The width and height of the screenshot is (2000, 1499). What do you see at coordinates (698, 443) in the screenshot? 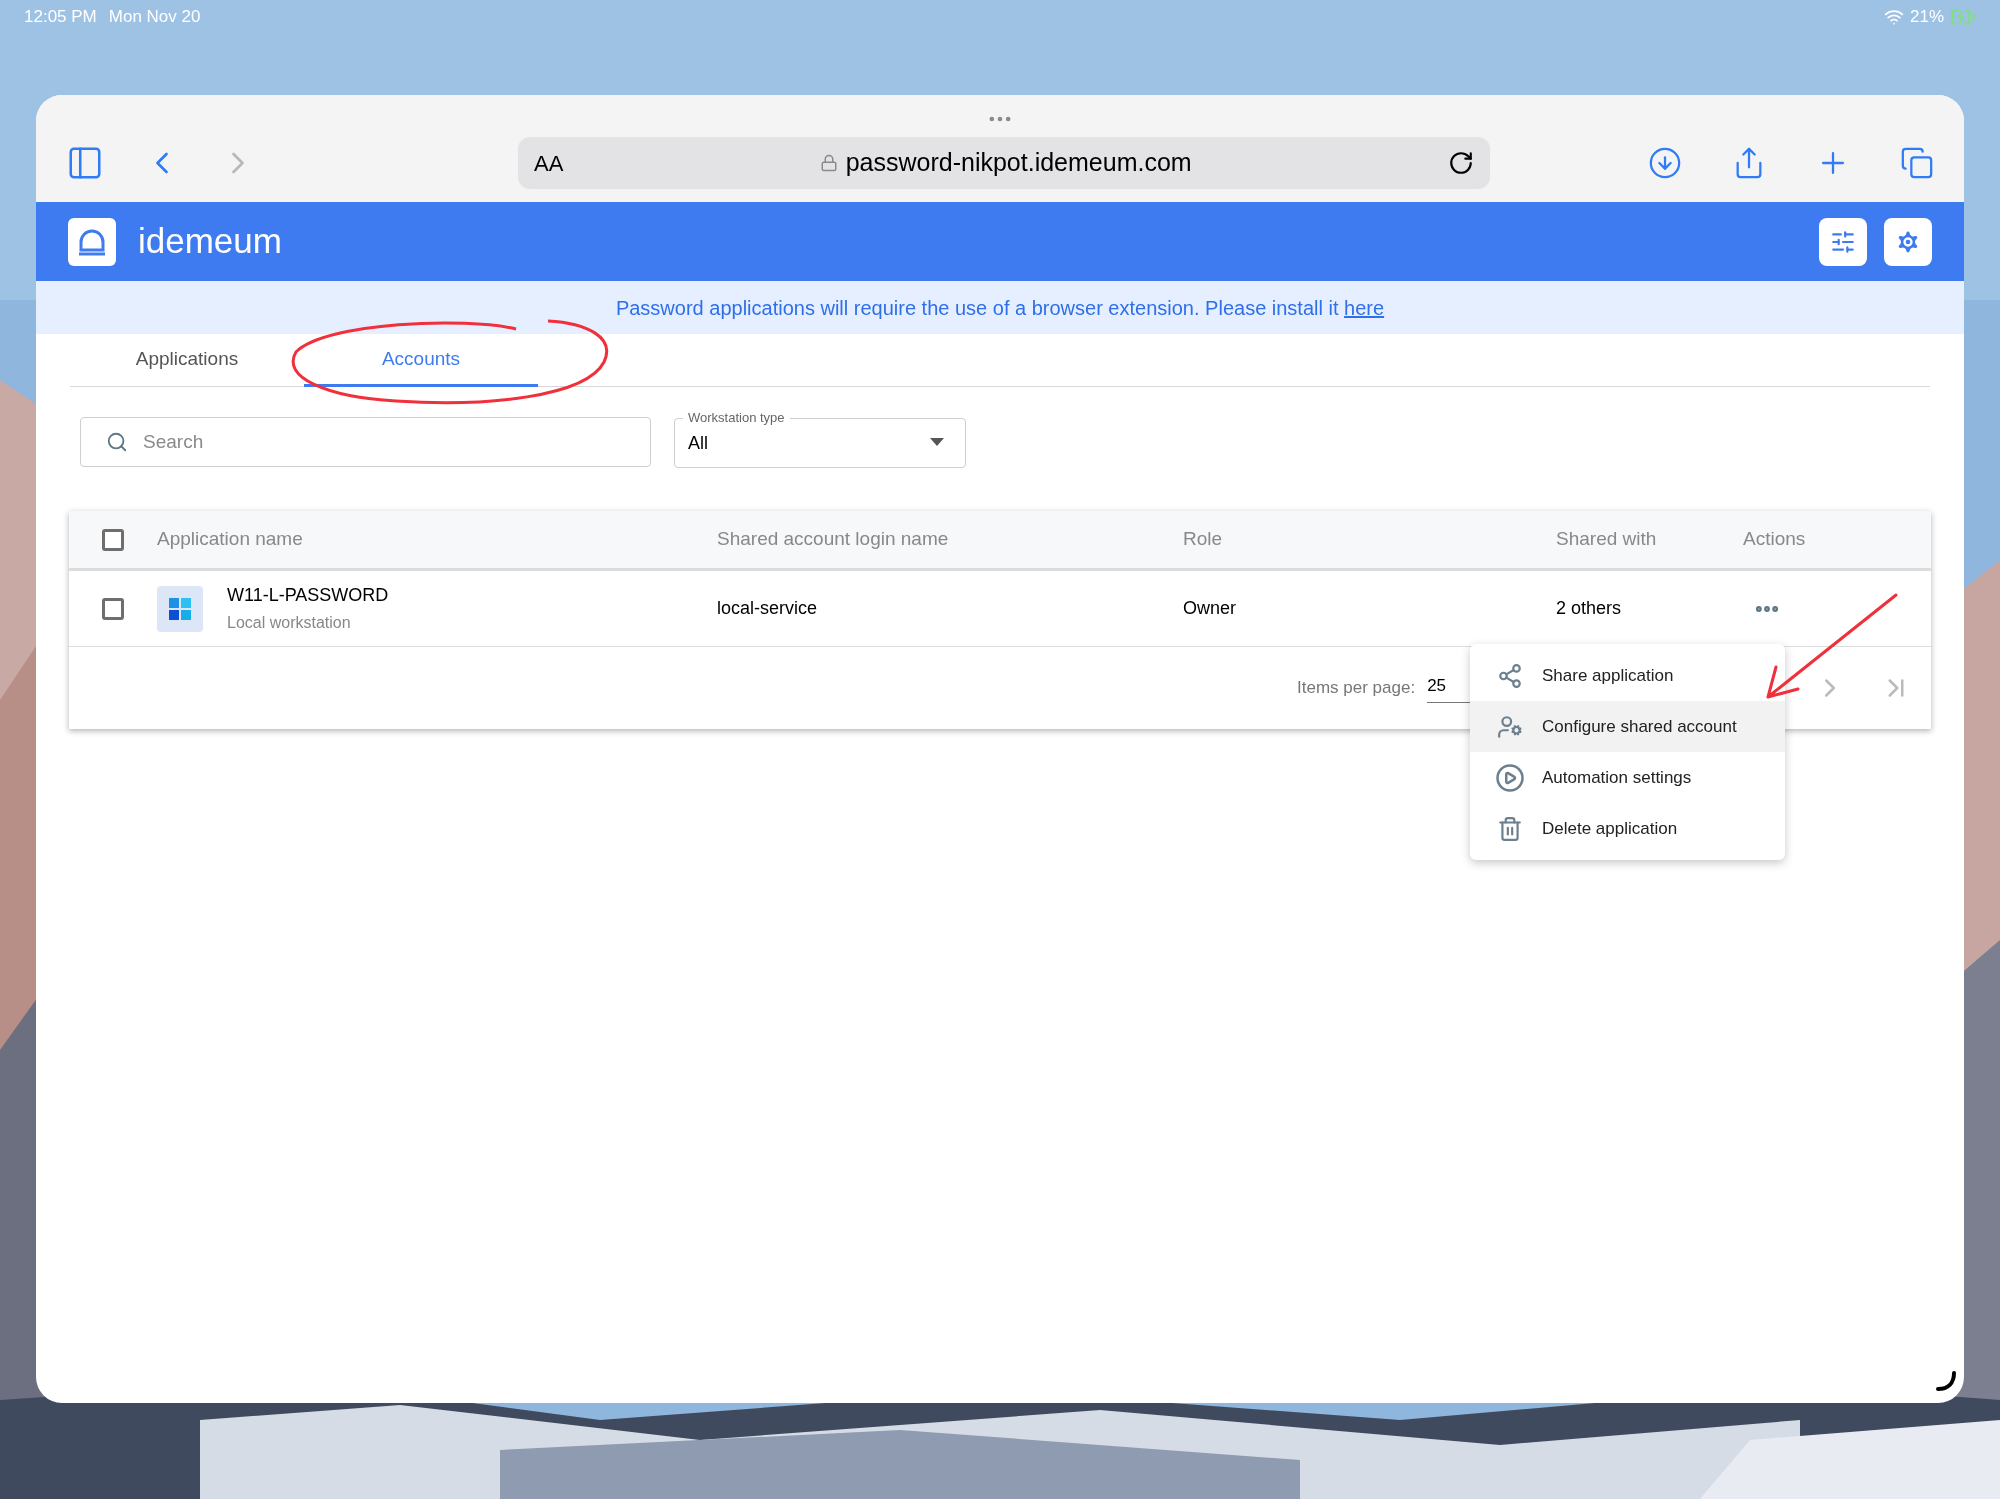
I see `dropdown-value: All` at bounding box center [698, 443].